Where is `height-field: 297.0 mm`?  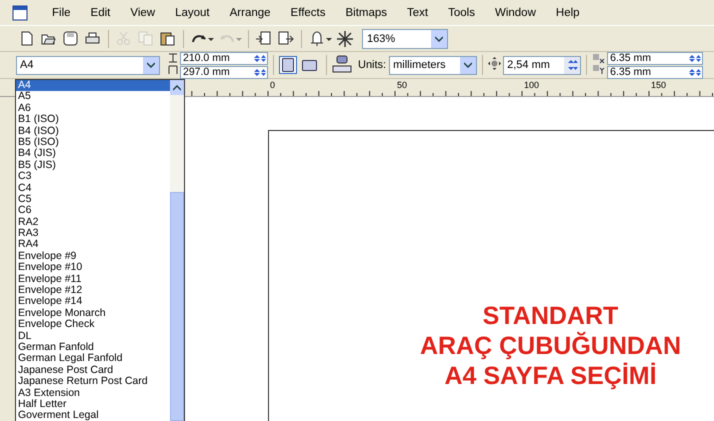 height-field: 297.0 mm is located at coordinates (224, 72).